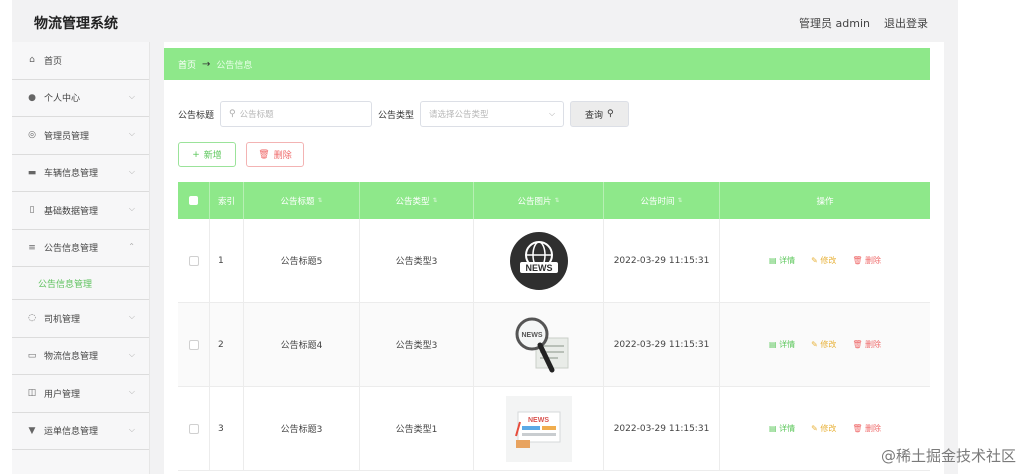 Image resolution: width=1024 pixels, height=474 pixels. I want to click on sidebar-item-home: ⌂ 首页, so click(80, 61).